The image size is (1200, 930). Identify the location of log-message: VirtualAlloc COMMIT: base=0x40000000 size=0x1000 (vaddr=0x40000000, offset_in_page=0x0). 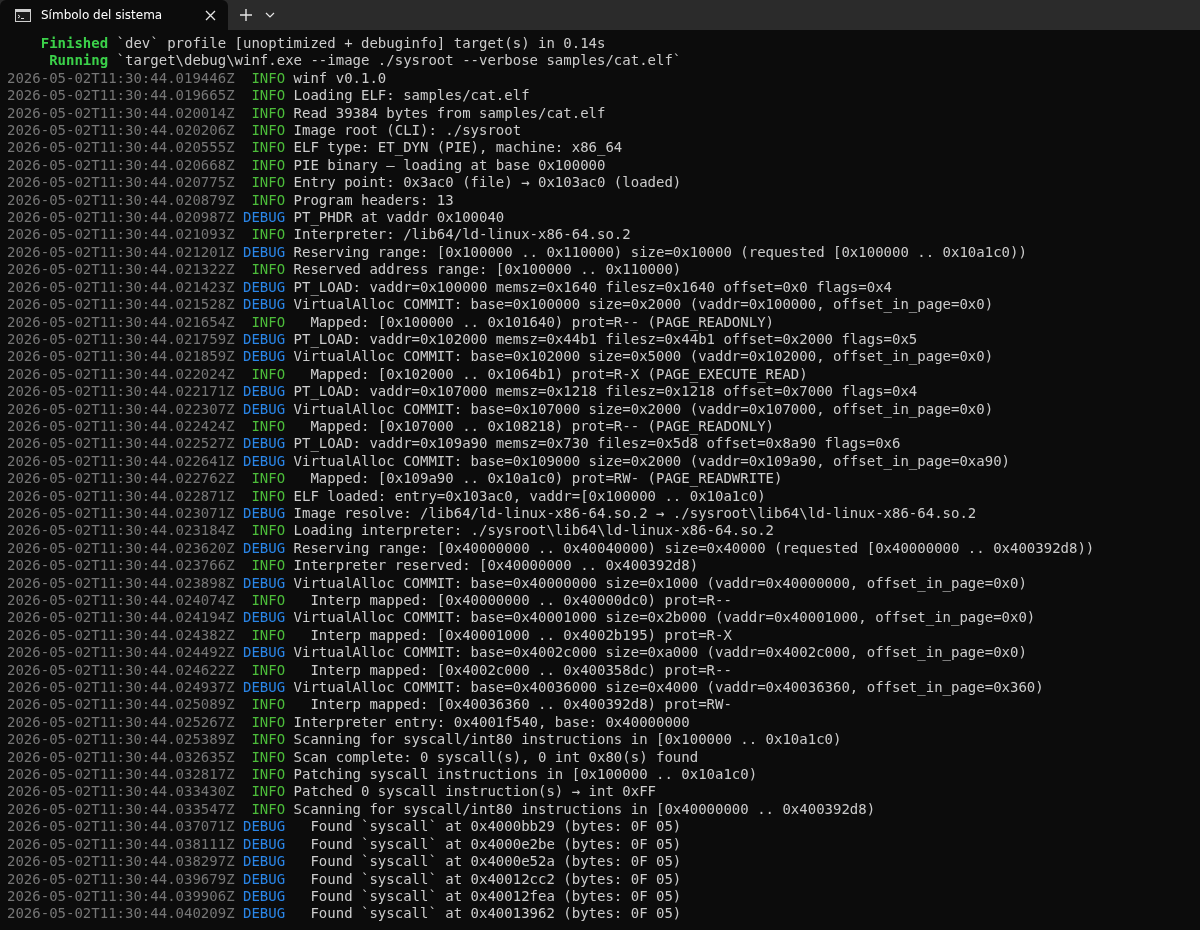
(660, 583).